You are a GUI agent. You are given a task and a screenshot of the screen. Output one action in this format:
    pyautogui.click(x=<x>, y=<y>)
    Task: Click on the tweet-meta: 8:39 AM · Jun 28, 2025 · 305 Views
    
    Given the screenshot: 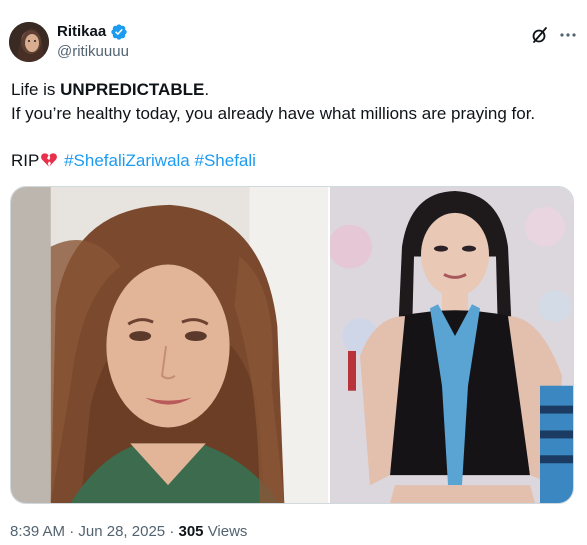 What is the action you would take?
    pyautogui.click(x=128, y=532)
    